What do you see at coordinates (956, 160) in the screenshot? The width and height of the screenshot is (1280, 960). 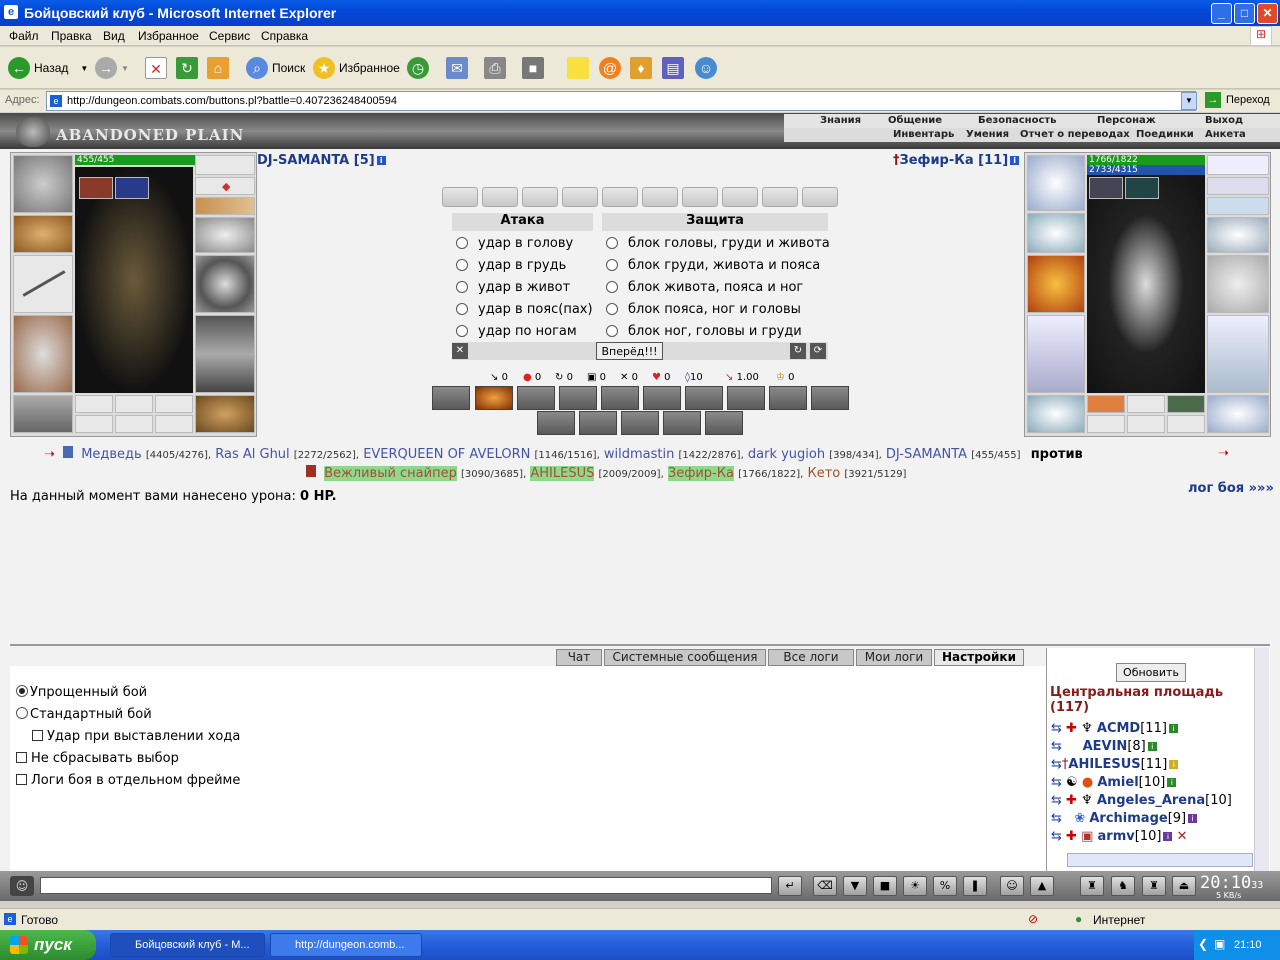 I see `right-player-name: †Зефир-Ка [11] i` at bounding box center [956, 160].